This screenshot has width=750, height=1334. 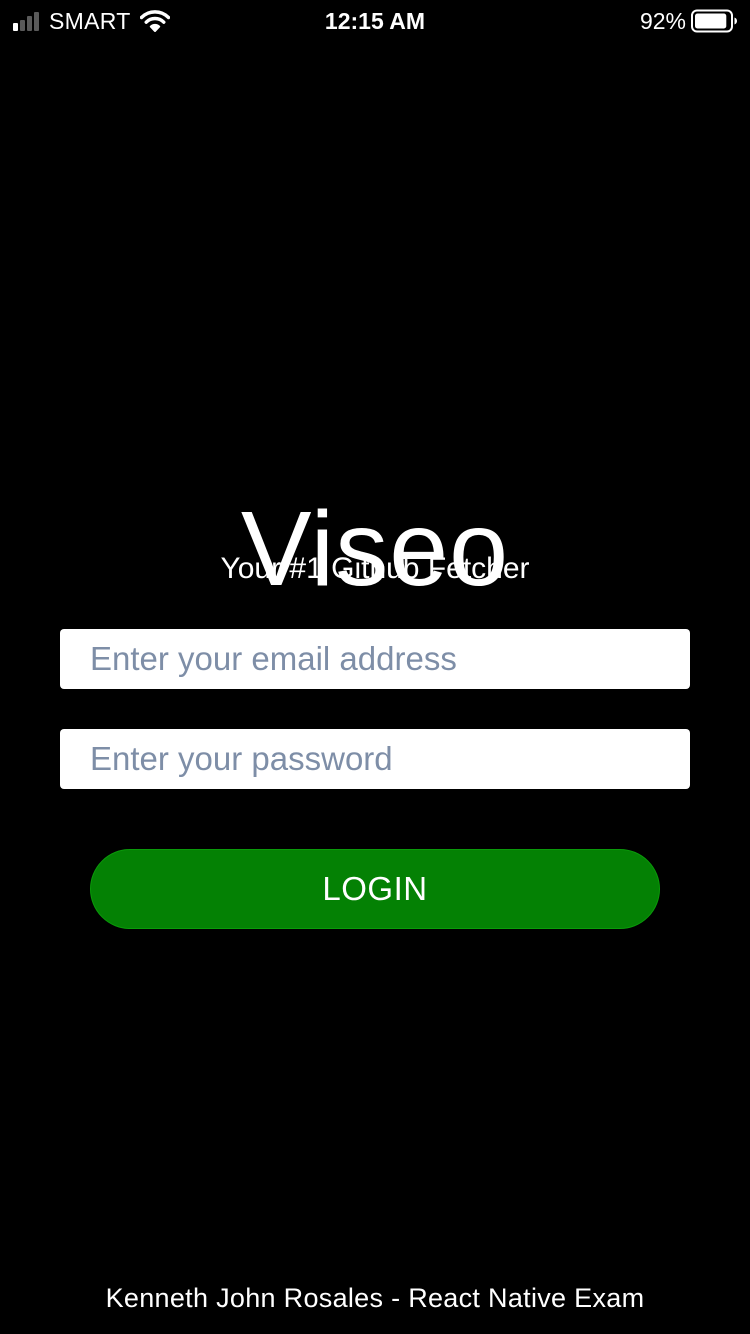 I want to click on email-field, so click(x=375, y=659).